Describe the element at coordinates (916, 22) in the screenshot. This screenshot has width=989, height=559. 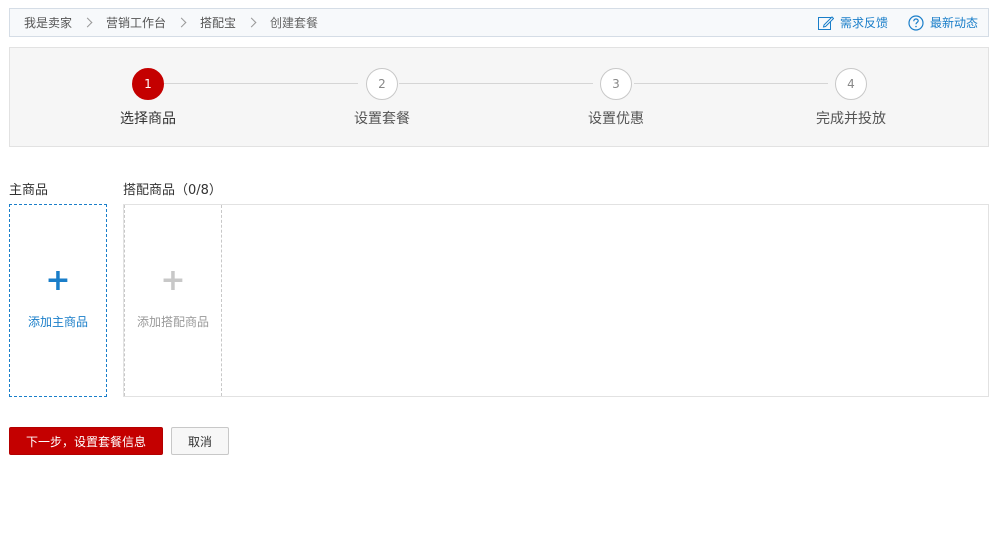
I see `help-circle-icon` at that location.